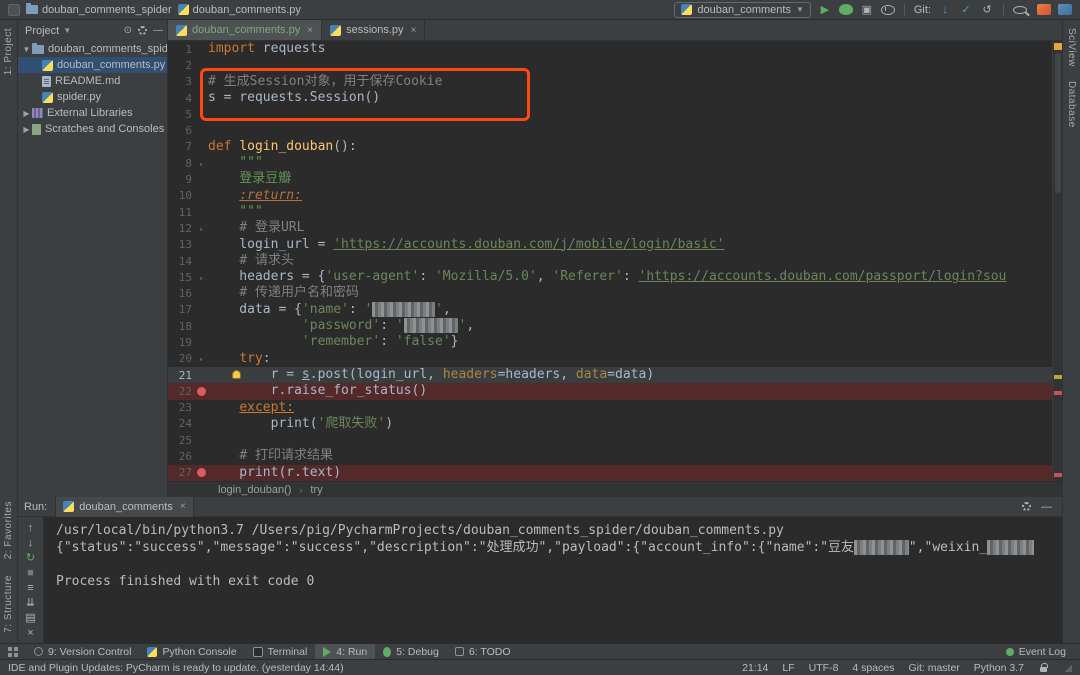 This screenshot has width=1080, height=675. Describe the element at coordinates (31, 632) in the screenshot. I see `clear-all-icon: ×` at that location.